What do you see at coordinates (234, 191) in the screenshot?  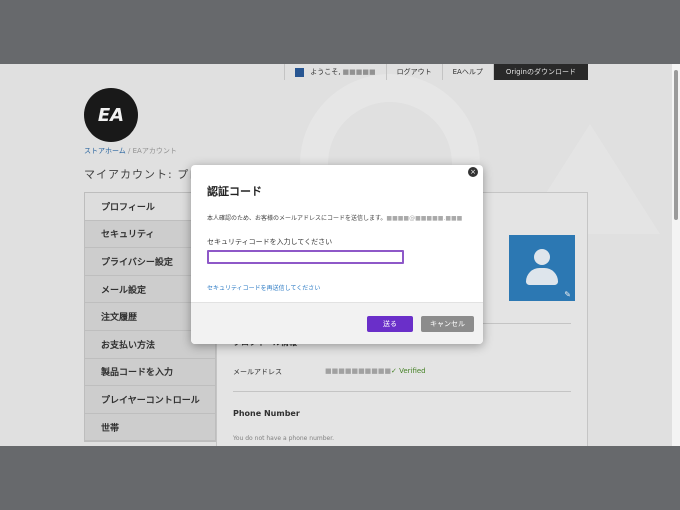 I see `dialog-title: 認証コード` at bounding box center [234, 191].